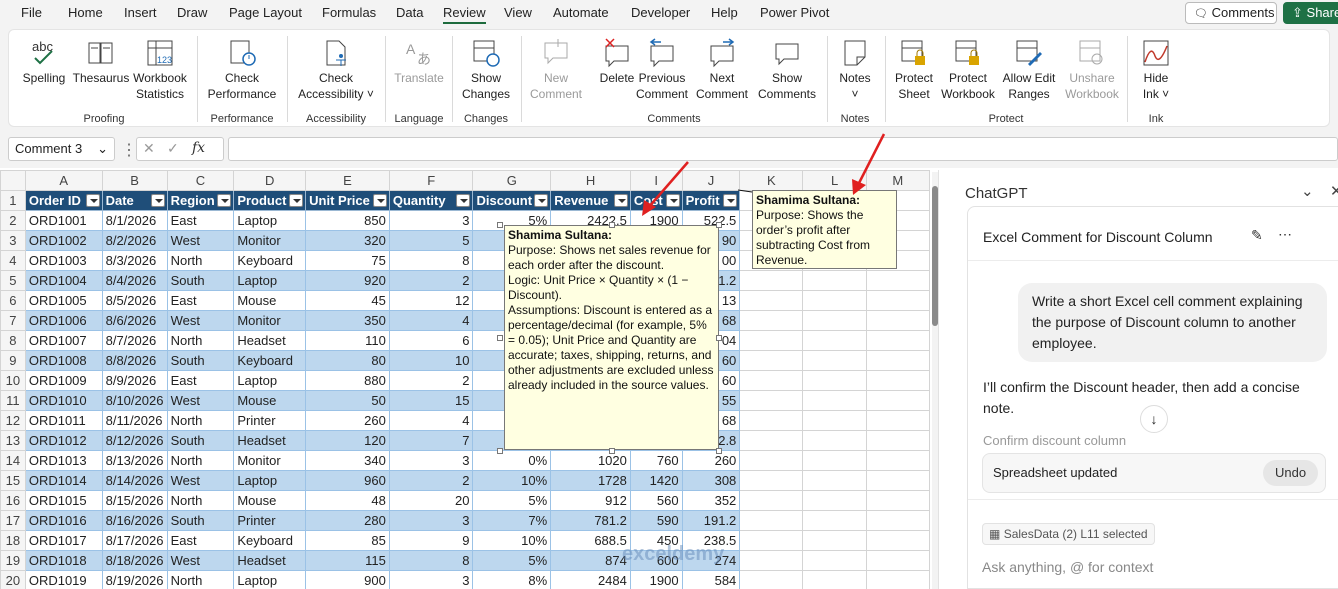  I want to click on close-icon: ✕, so click(1334, 191).